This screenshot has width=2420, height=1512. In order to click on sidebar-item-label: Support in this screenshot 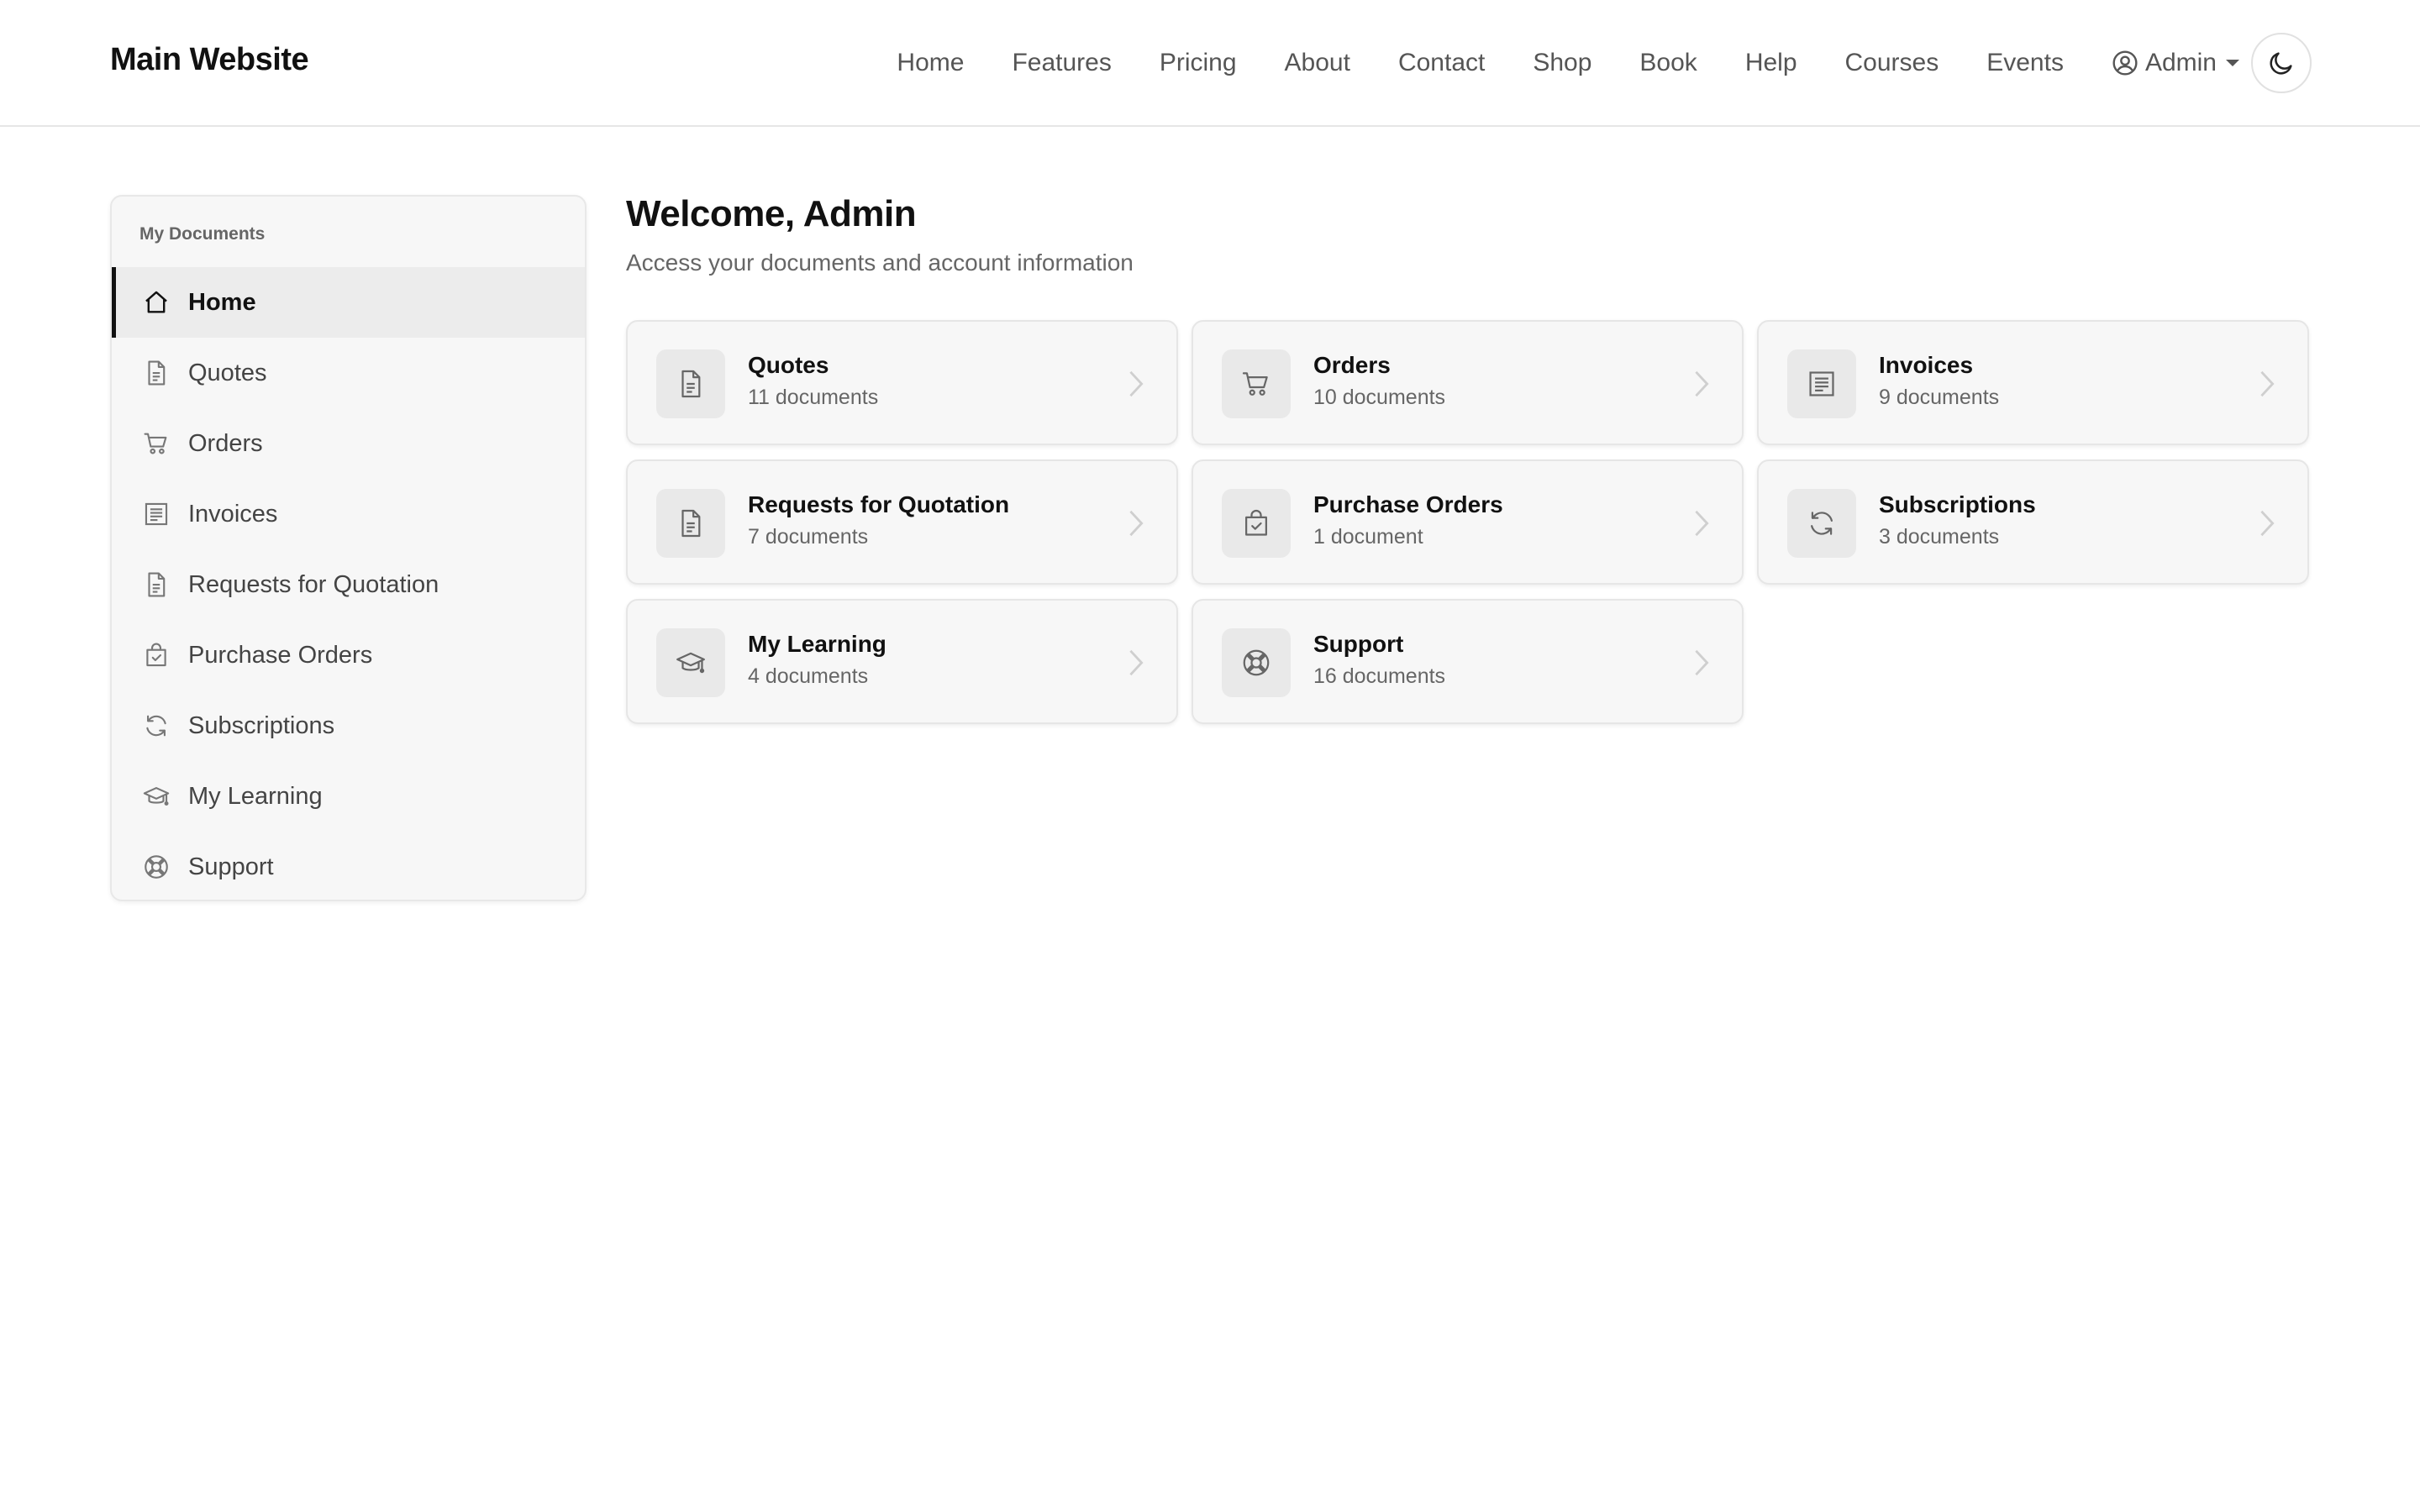, I will do `click(231, 866)`.